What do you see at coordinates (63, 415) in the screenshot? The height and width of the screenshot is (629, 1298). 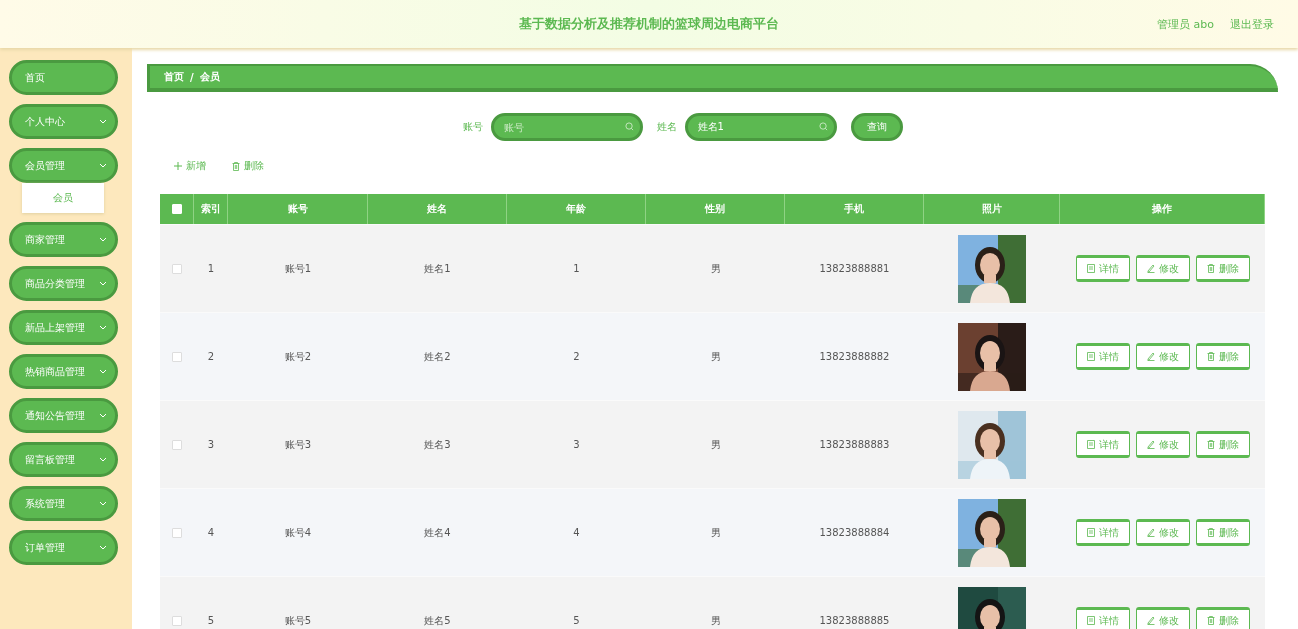 I see `sidebar-item: 通知公告管理` at bounding box center [63, 415].